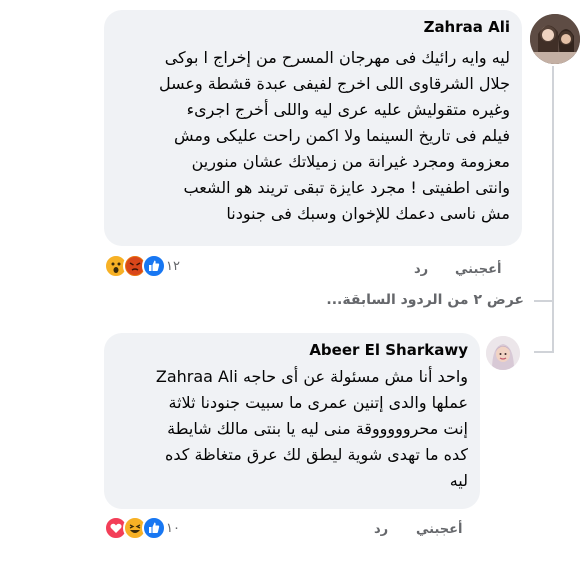 The width and height of the screenshot is (588, 572). Describe the element at coordinates (316, 454) in the screenshot. I see `comment-text-line: كده ما تهدى شوية ليطق لك عرق متغاظة كده` at that location.